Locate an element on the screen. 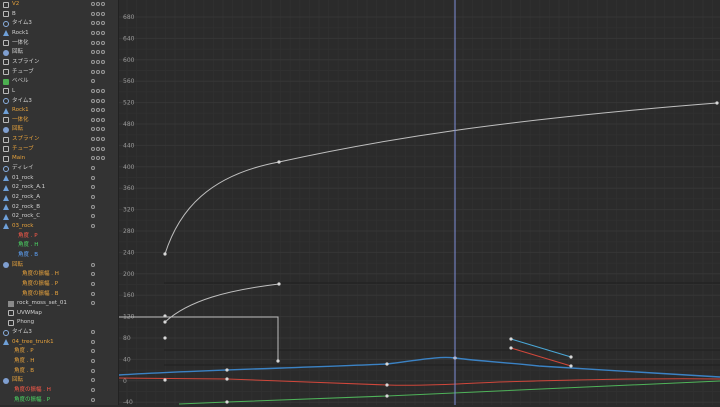 Image resolution: width=720 pixels, height=407 pixels. tree-row: L is located at coordinates (59, 91).